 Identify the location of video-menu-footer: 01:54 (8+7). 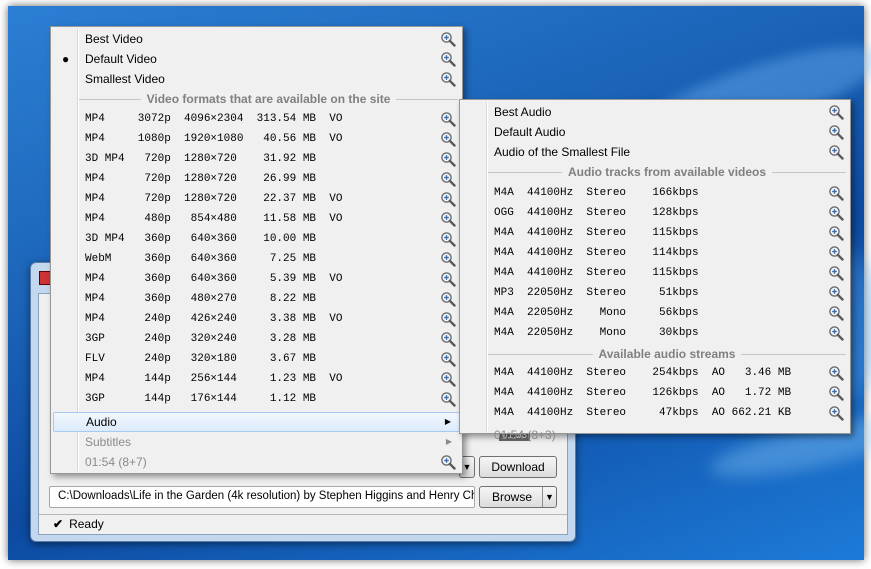
(256, 462).